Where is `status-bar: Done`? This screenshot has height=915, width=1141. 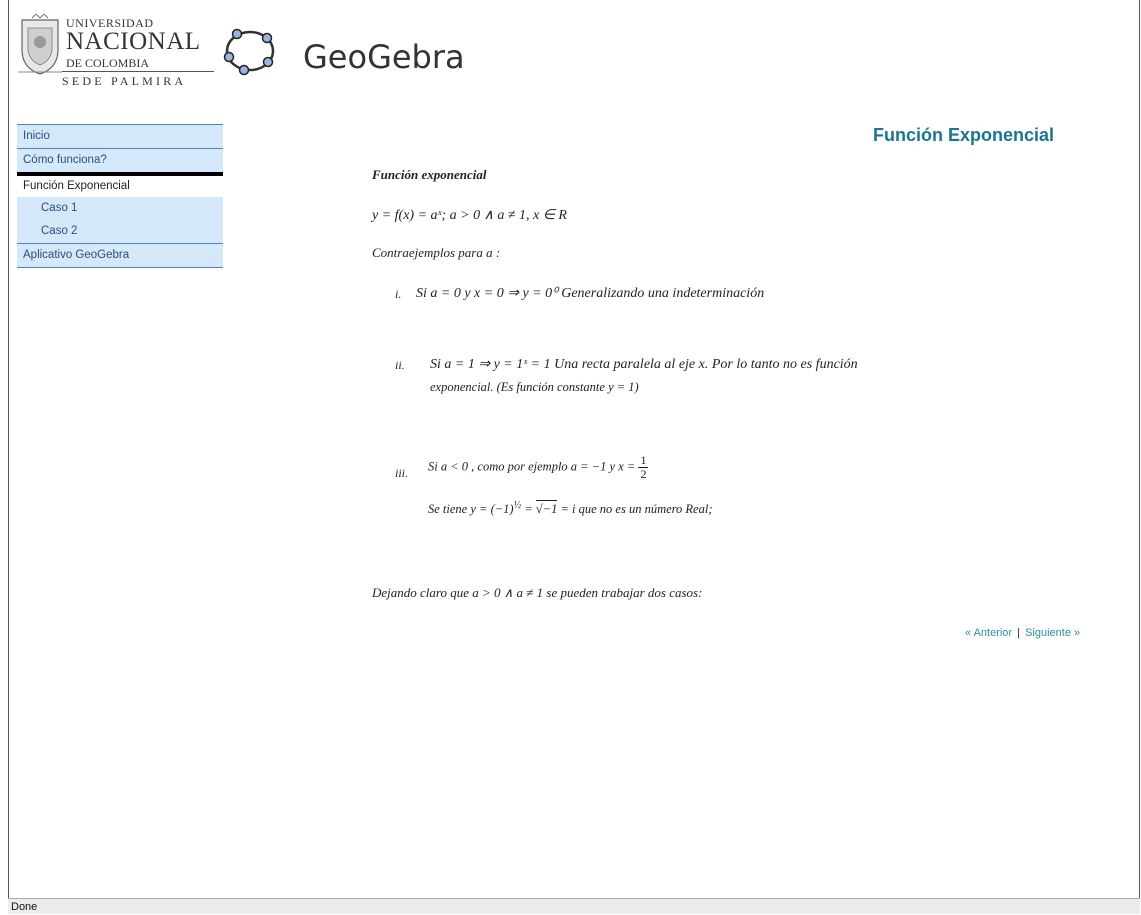
status-bar: Done is located at coordinates (574, 906).